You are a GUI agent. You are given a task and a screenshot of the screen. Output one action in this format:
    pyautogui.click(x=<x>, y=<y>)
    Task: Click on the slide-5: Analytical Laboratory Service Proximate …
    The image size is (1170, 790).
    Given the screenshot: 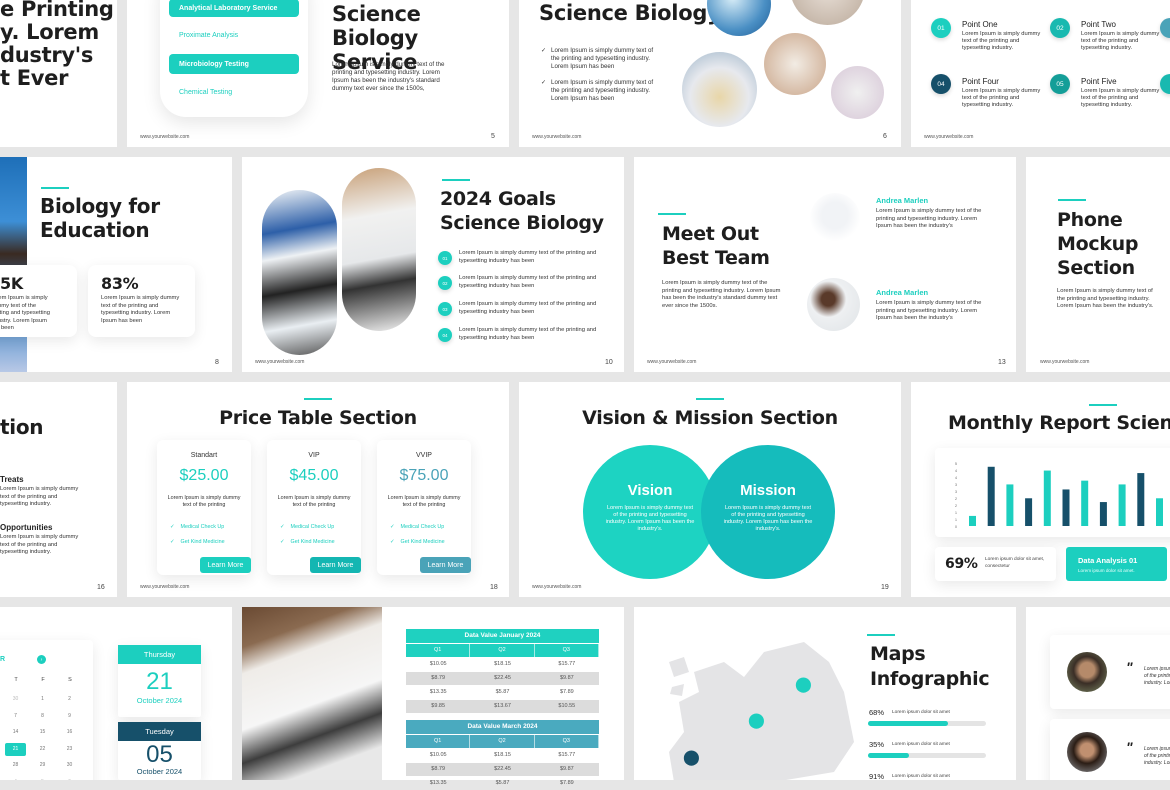 What is the action you would take?
    pyautogui.click(x=318, y=73)
    